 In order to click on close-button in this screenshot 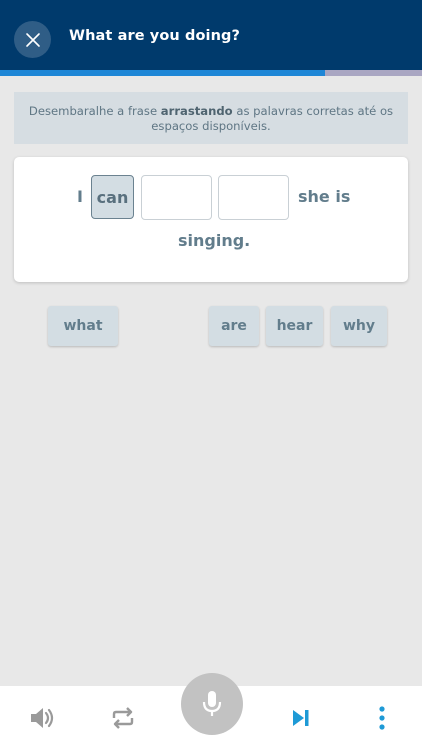, I will do `click(32, 39)`.